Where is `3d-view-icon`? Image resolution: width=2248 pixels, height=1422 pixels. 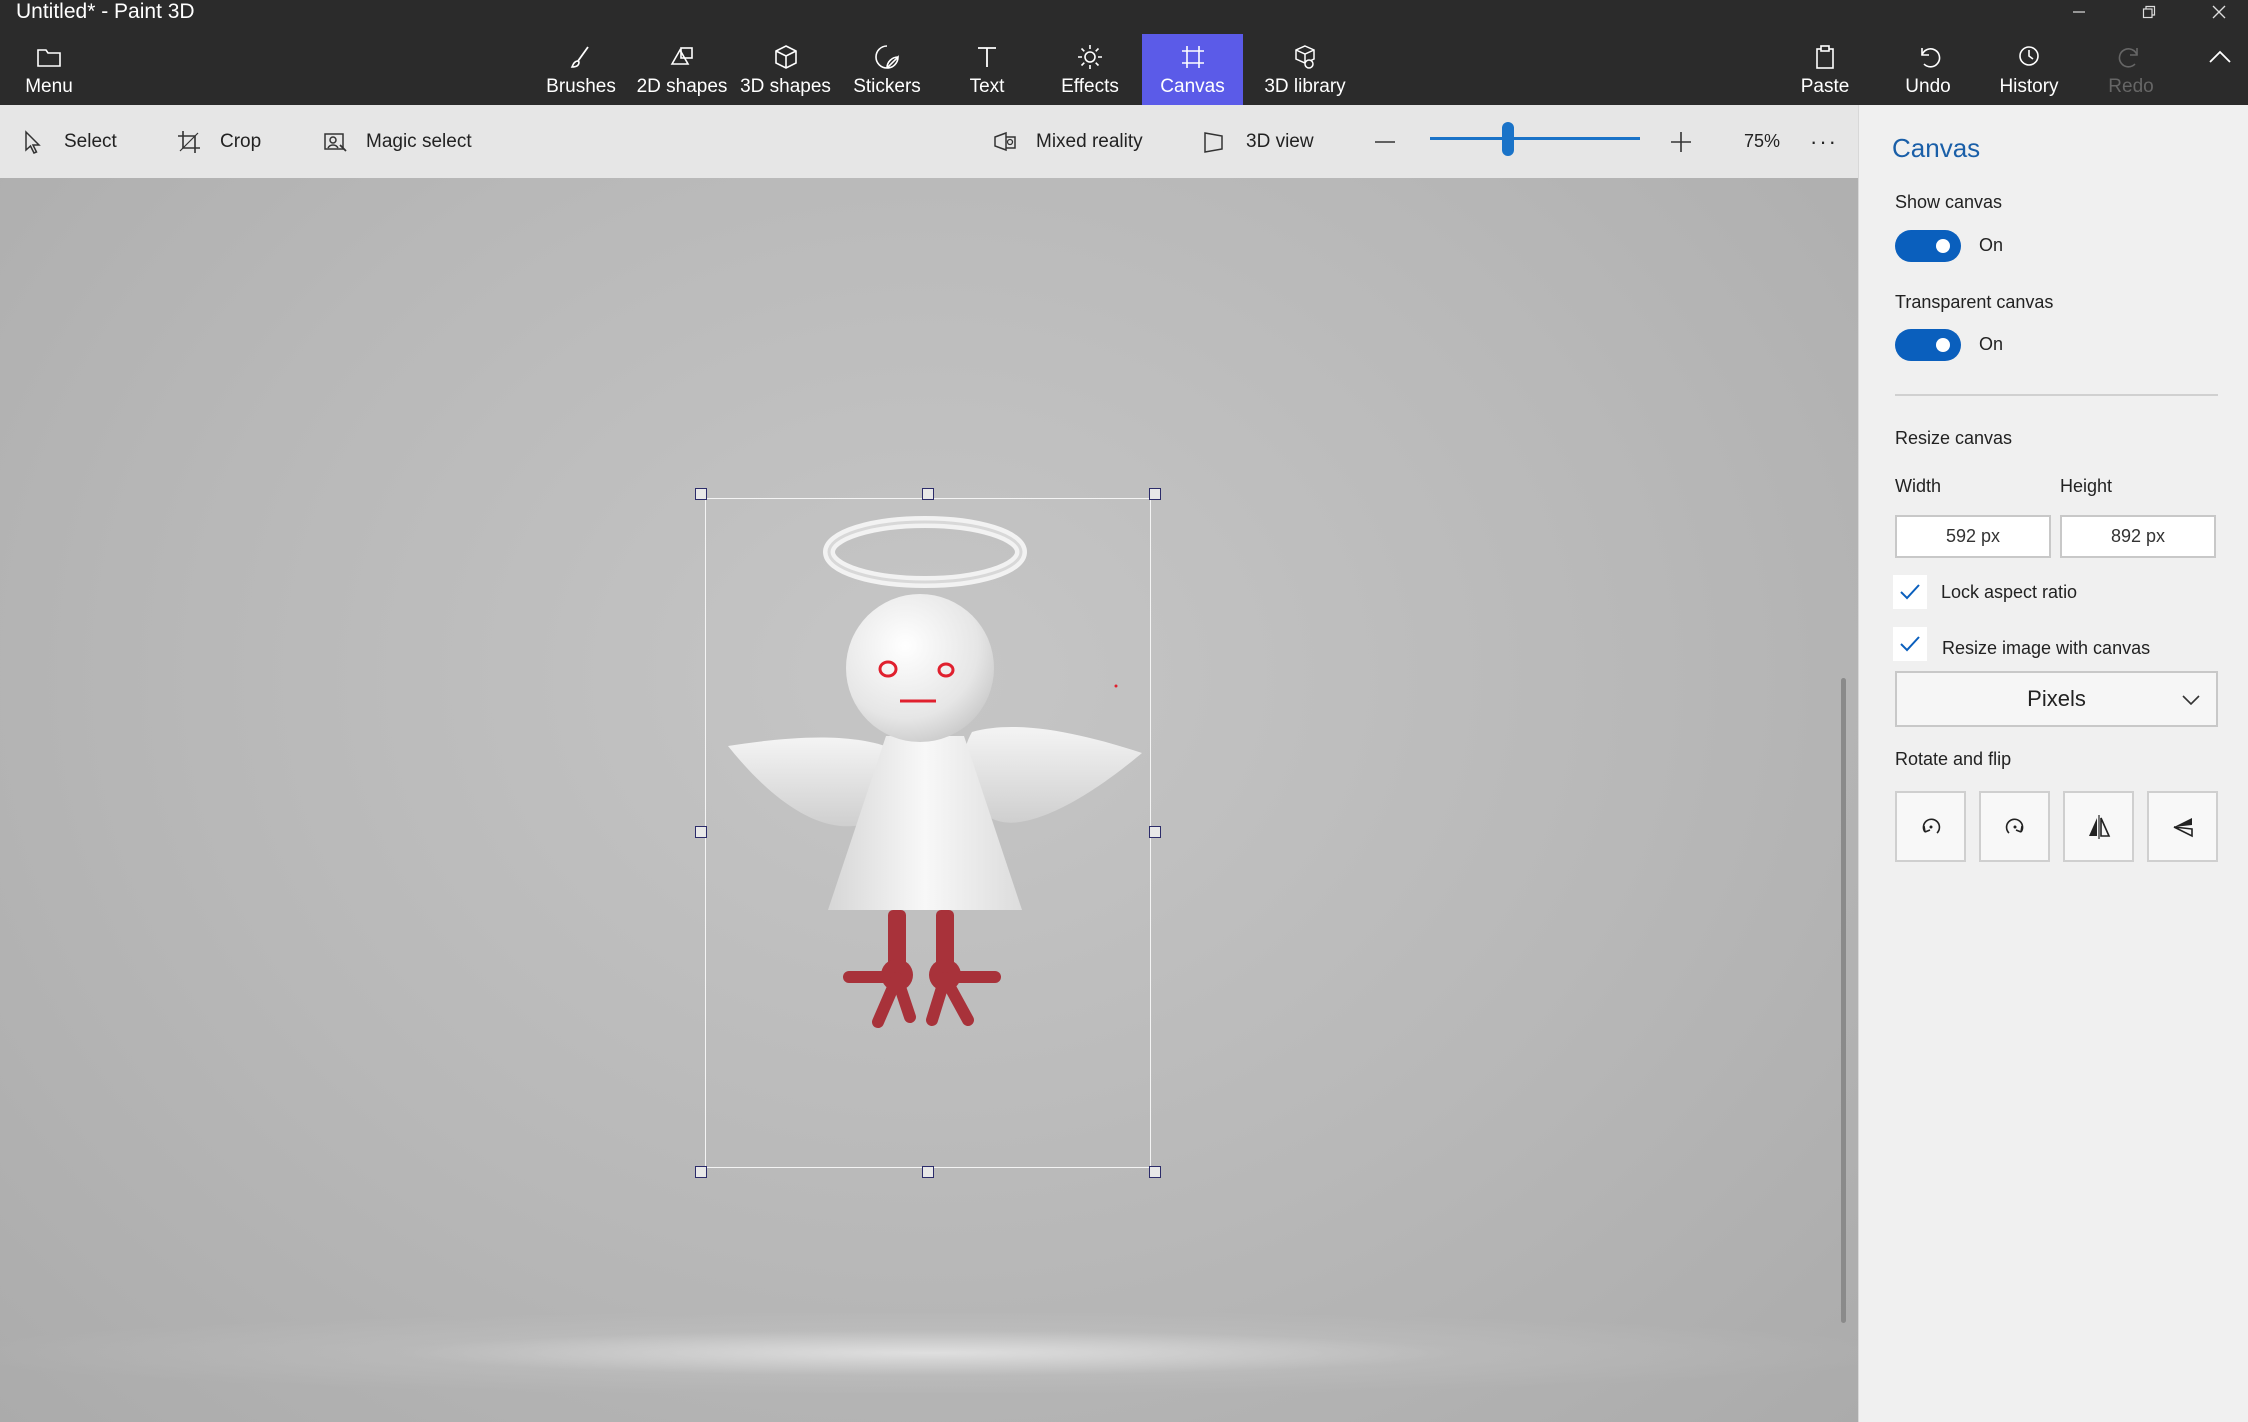
3d-view-icon is located at coordinates (1213, 142).